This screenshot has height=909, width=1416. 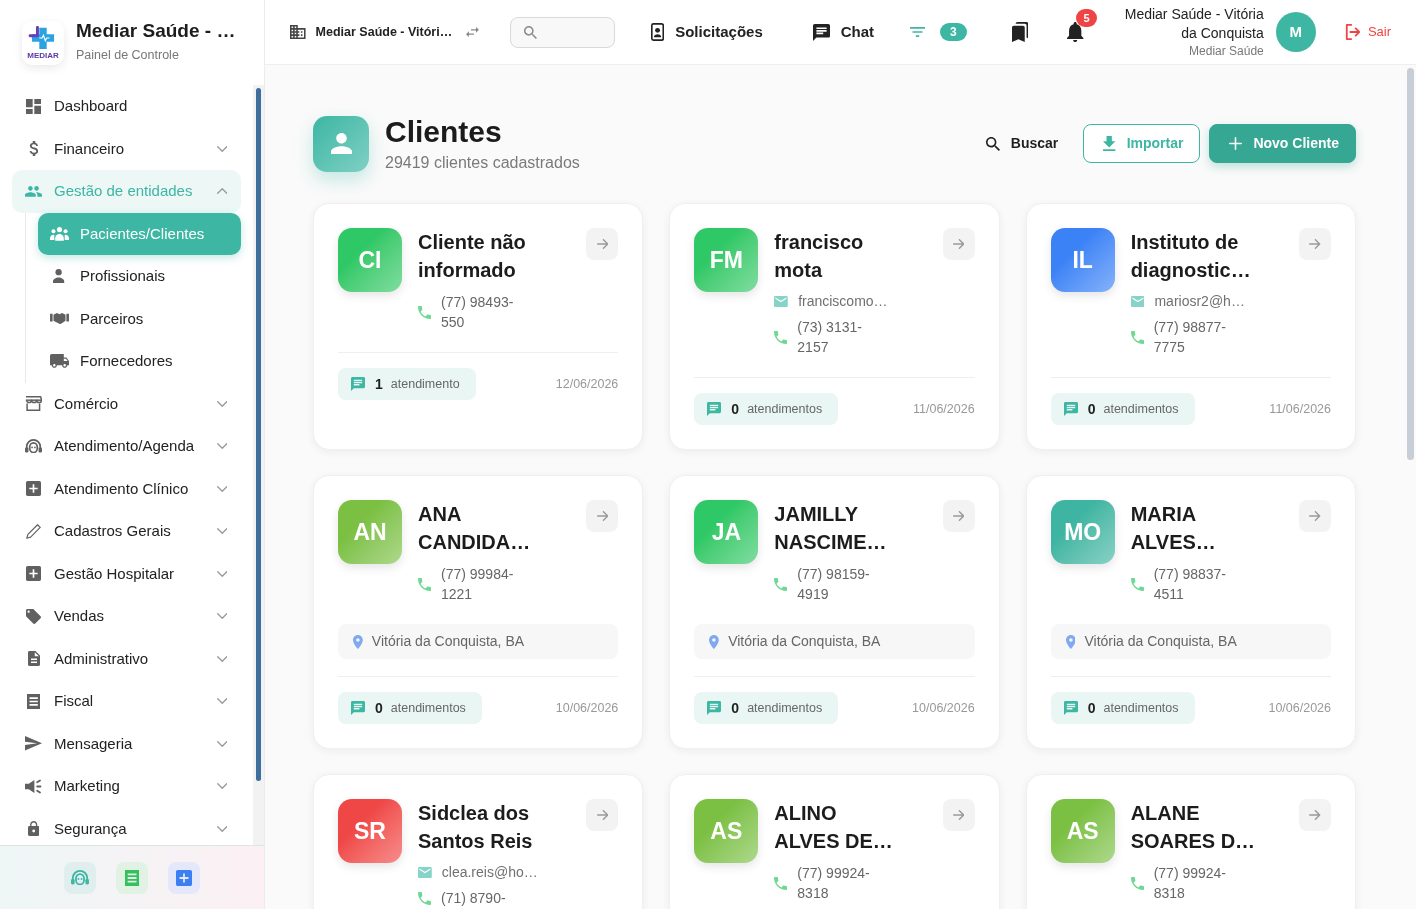 What do you see at coordinates (126, 573) in the screenshot?
I see `sidebar-item: Gestão Hospitalar` at bounding box center [126, 573].